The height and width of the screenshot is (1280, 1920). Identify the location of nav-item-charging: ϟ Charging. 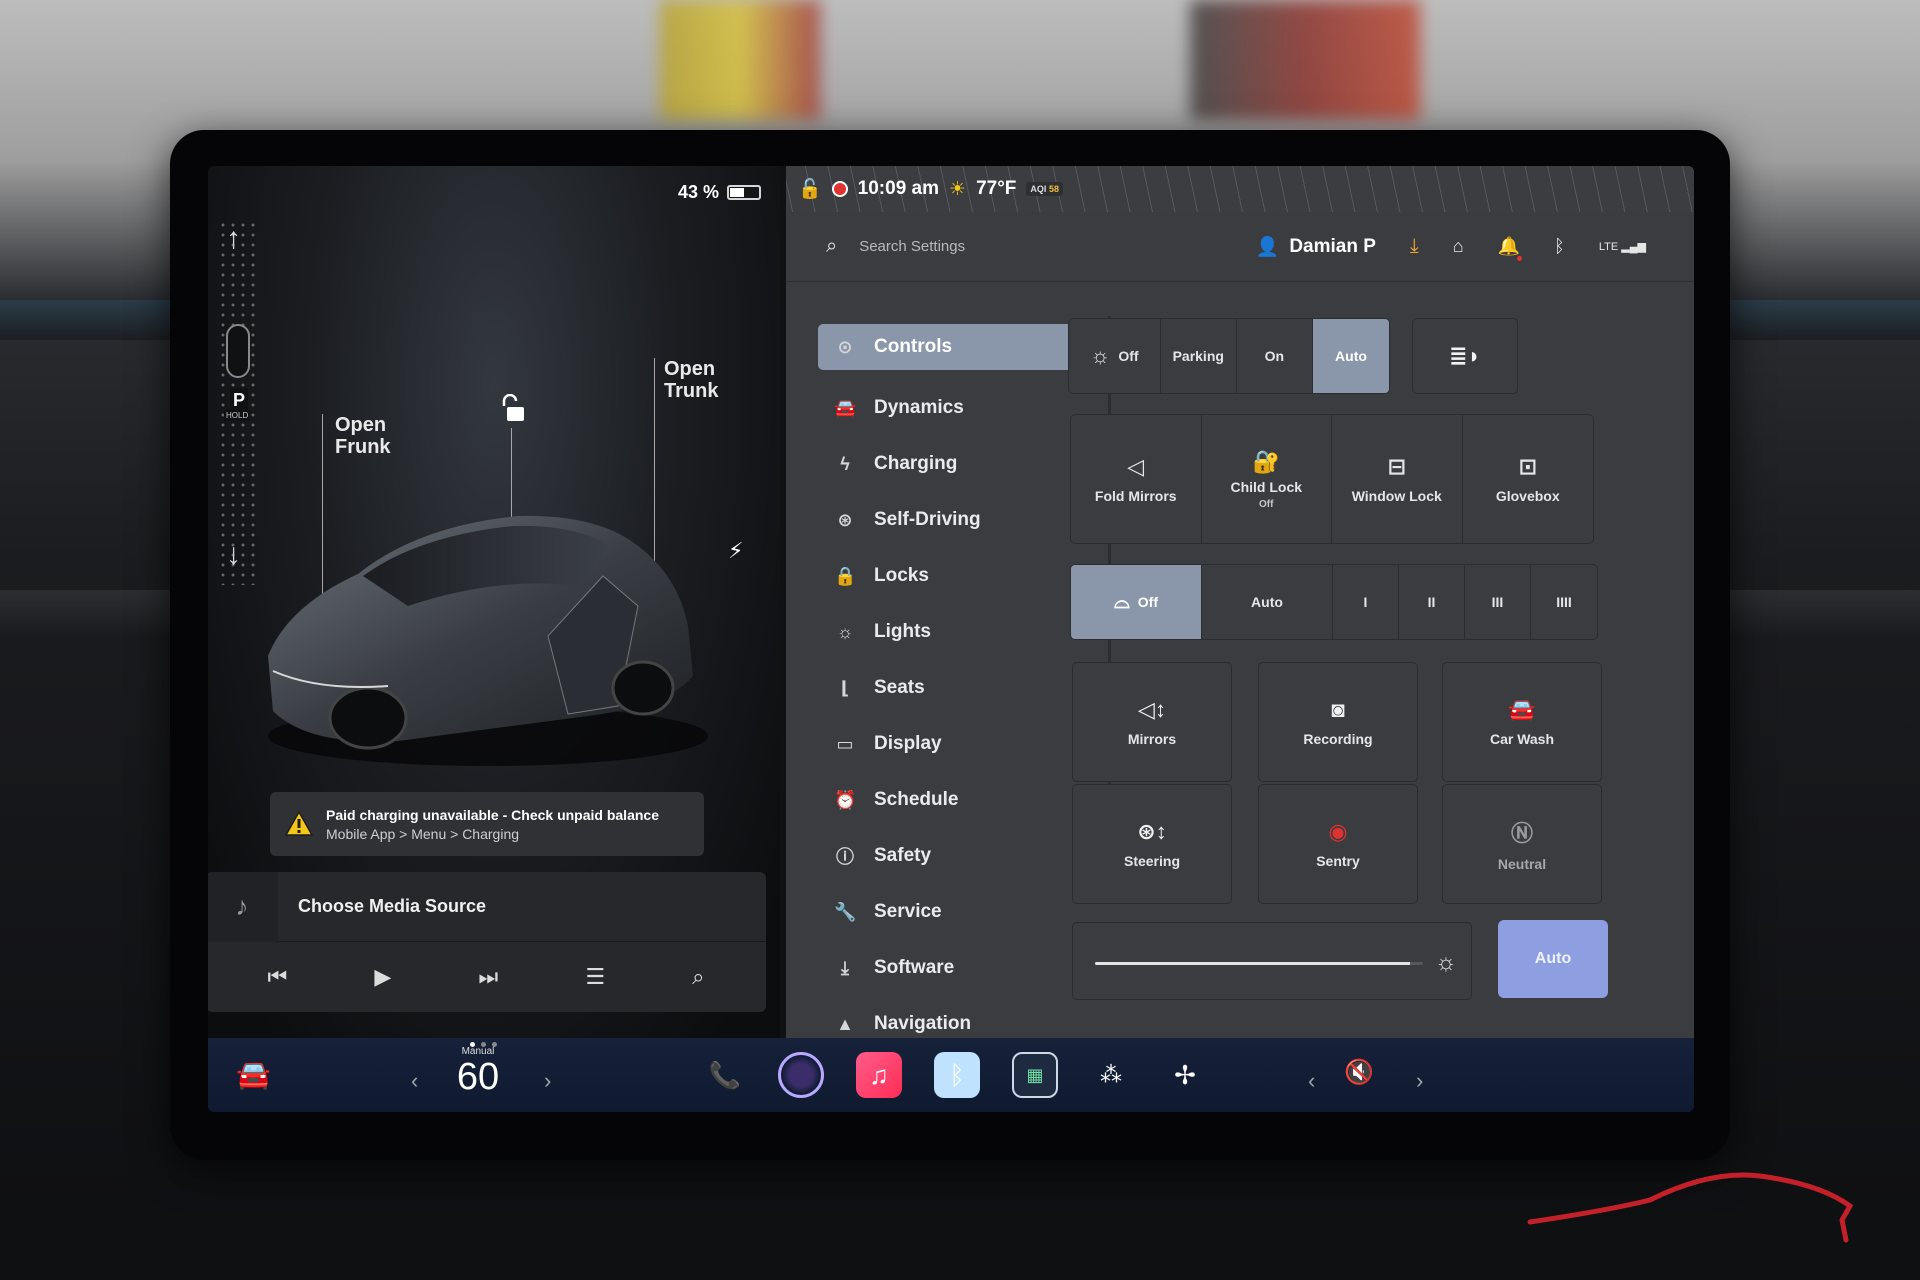
(949, 464).